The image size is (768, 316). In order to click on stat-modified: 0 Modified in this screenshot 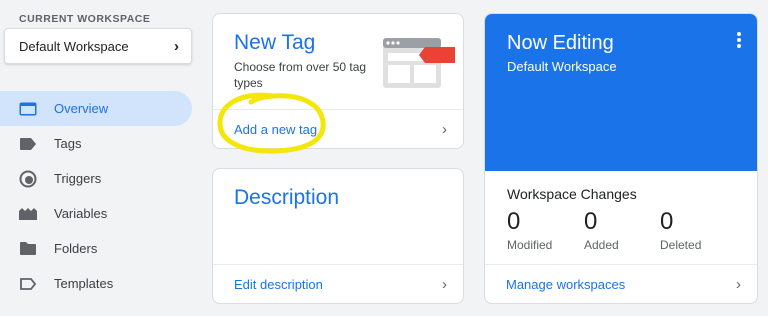, I will do `click(529, 230)`.